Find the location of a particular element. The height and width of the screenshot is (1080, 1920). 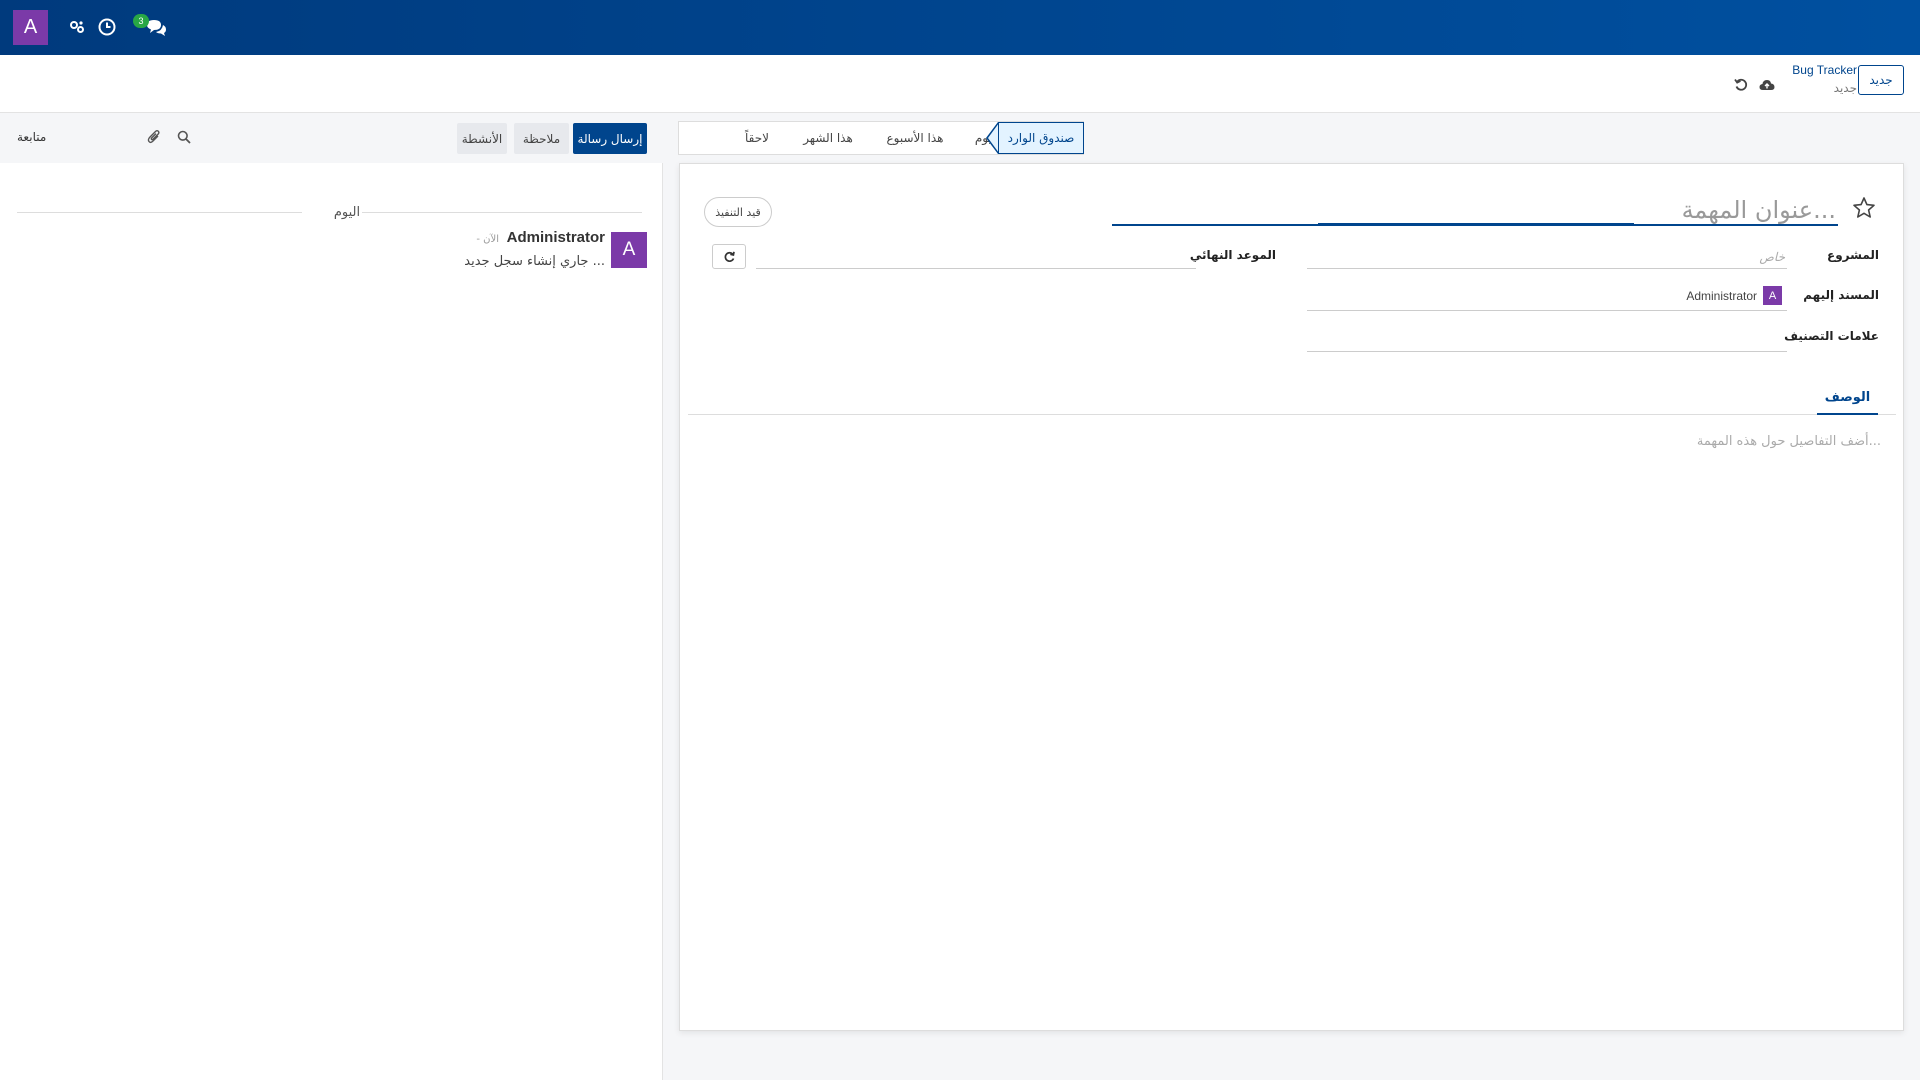

project-underline is located at coordinates (1547, 268).